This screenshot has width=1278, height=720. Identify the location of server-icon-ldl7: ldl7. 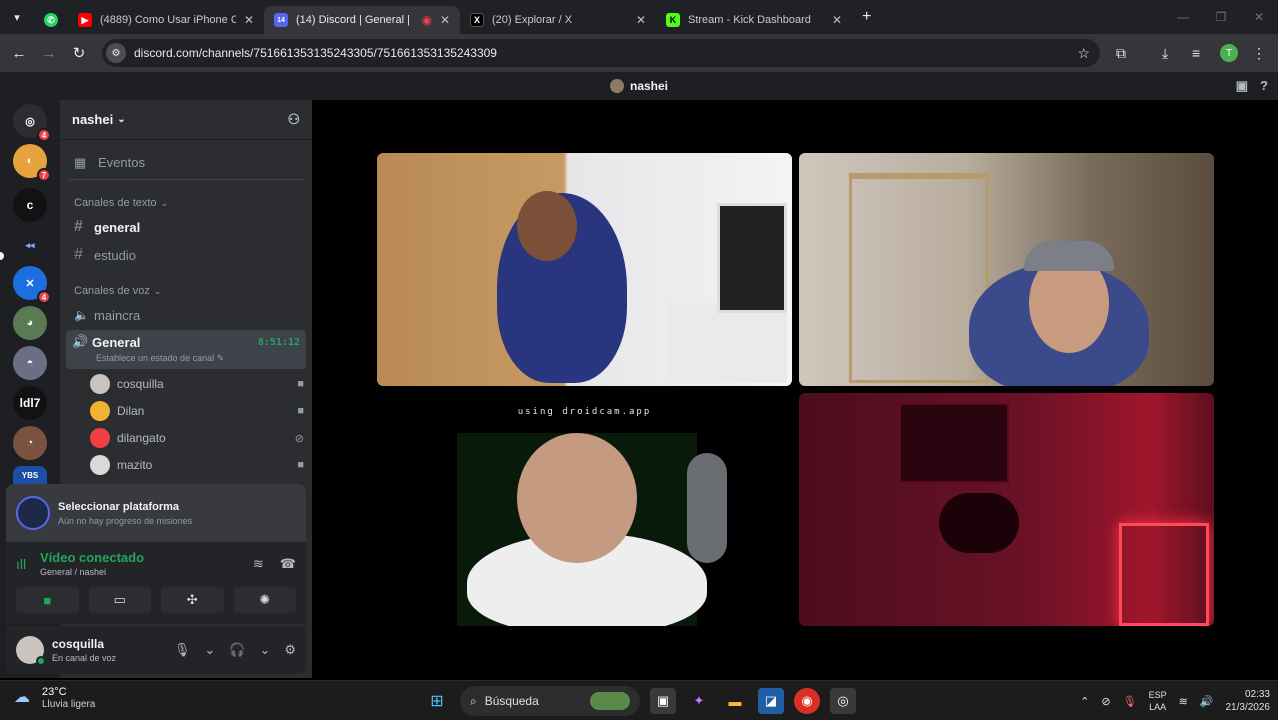
(30, 403).